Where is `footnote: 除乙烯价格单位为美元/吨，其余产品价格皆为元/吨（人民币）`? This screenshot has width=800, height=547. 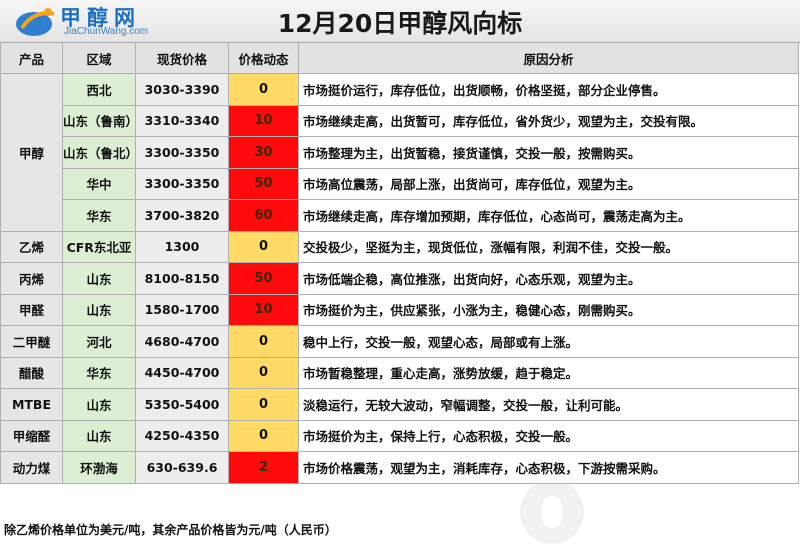 footnote: 除乙烯价格单位为美元/吨，其余产品价格皆为元/吨（人民币） is located at coordinates (170, 530).